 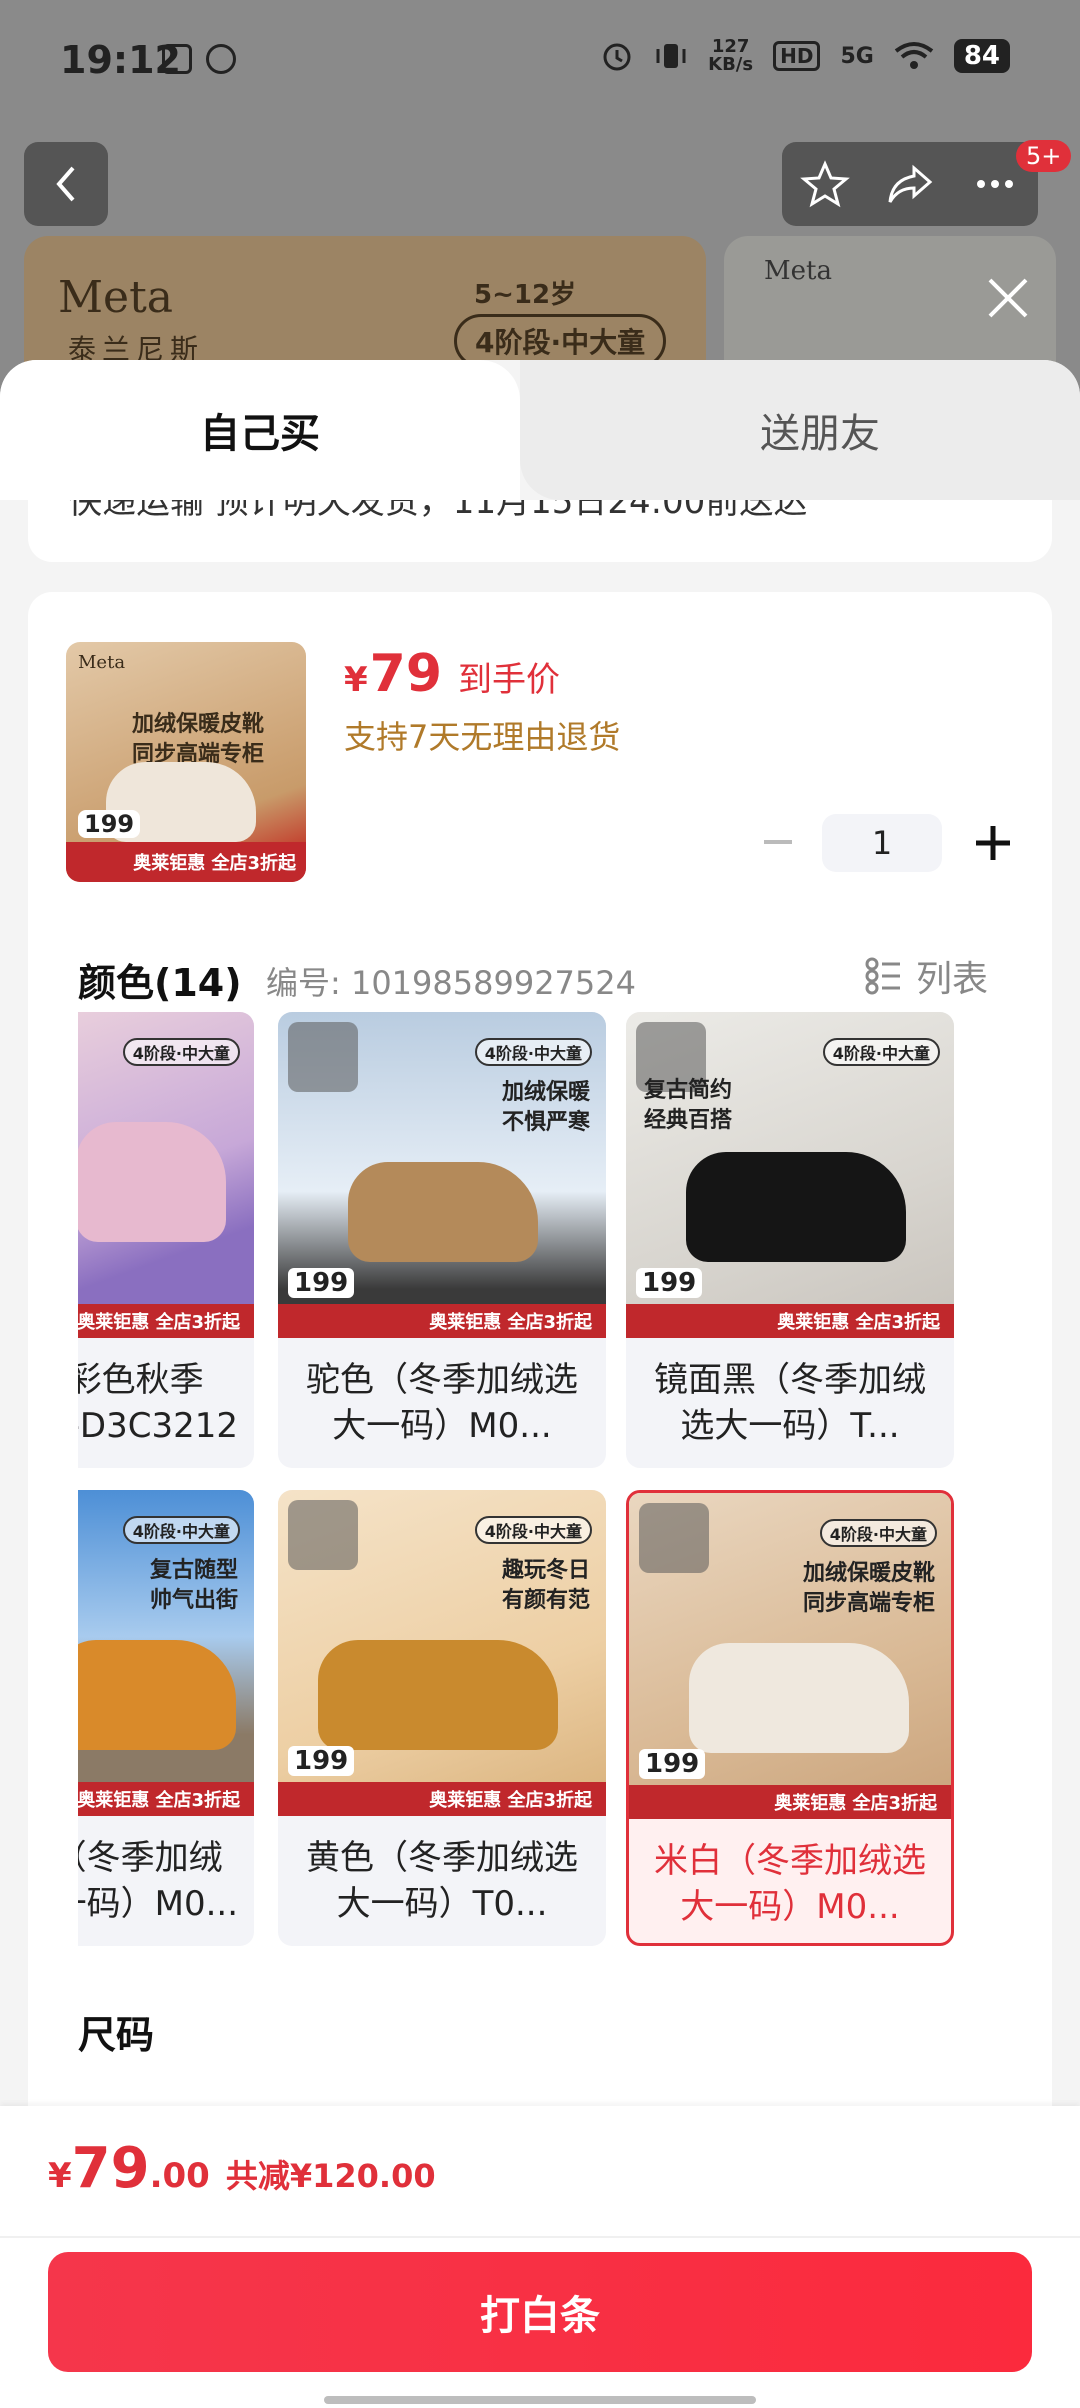 What do you see at coordinates (995, 184) in the screenshot?
I see `more-icon` at bounding box center [995, 184].